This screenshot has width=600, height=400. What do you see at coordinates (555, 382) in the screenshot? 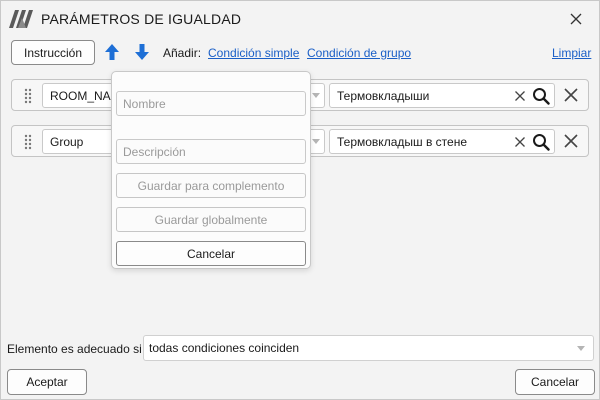
I see `cancel-button: Cancelar` at bounding box center [555, 382].